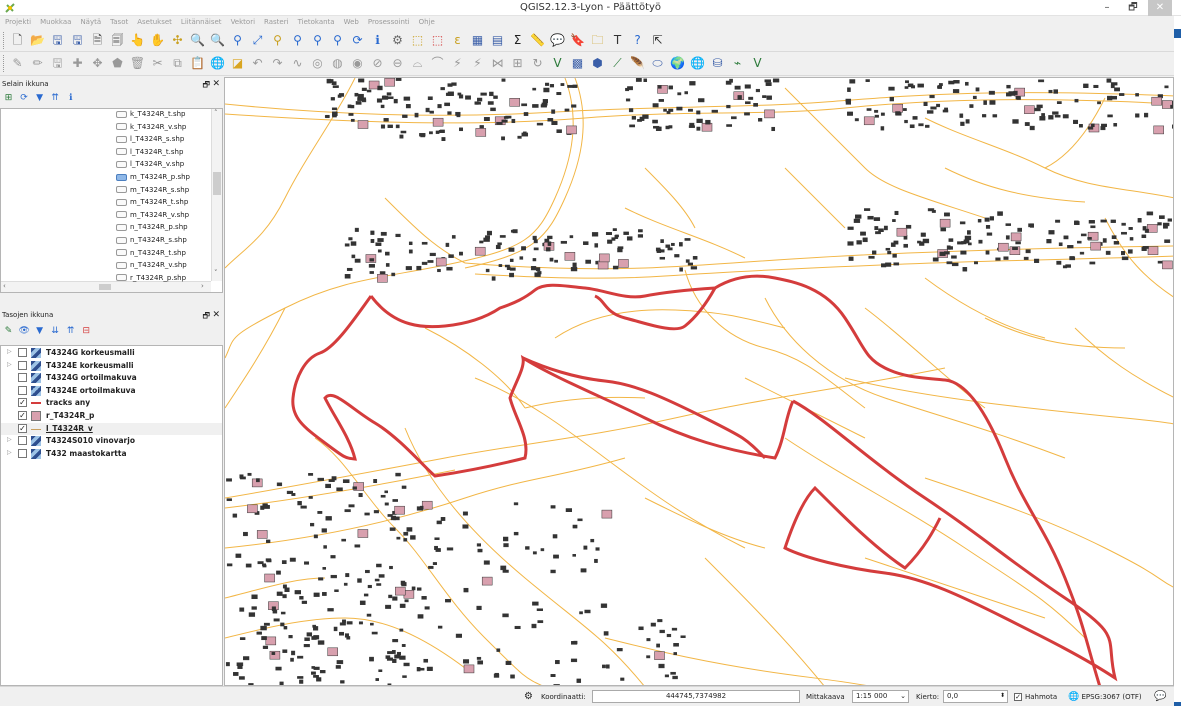  What do you see at coordinates (696, 696) in the screenshot?
I see `coordinate-field: 444745,7374982` at bounding box center [696, 696].